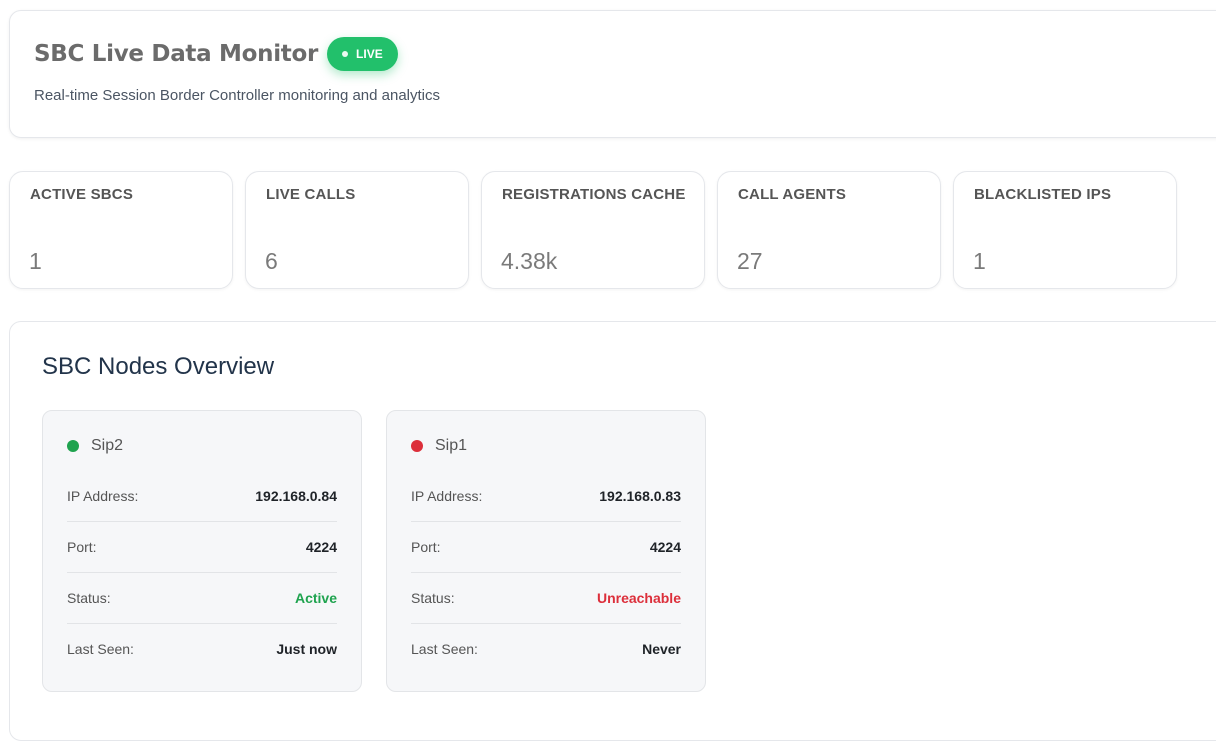 The width and height of the screenshot is (1216, 748). I want to click on ip-row: IP Address: 192.168.0.83, so click(546, 496).